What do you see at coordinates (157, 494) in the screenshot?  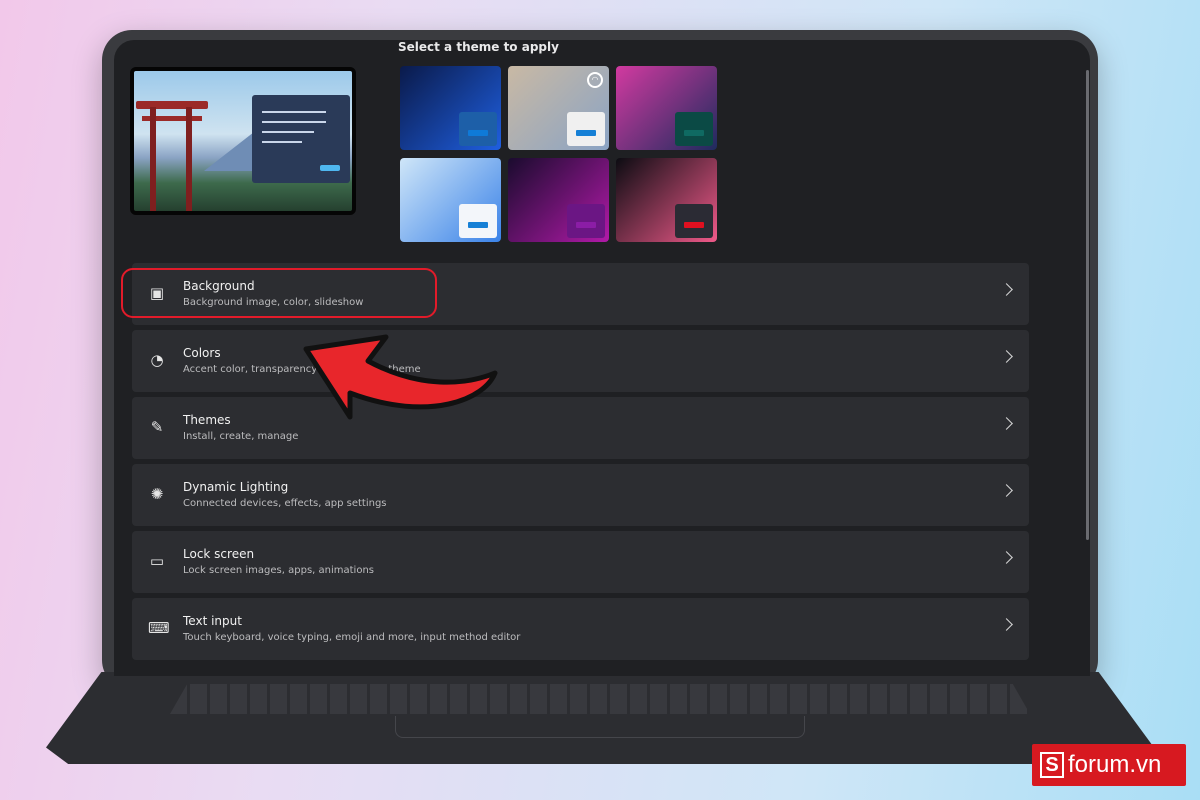 I see `lighting-icon: ✺` at bounding box center [157, 494].